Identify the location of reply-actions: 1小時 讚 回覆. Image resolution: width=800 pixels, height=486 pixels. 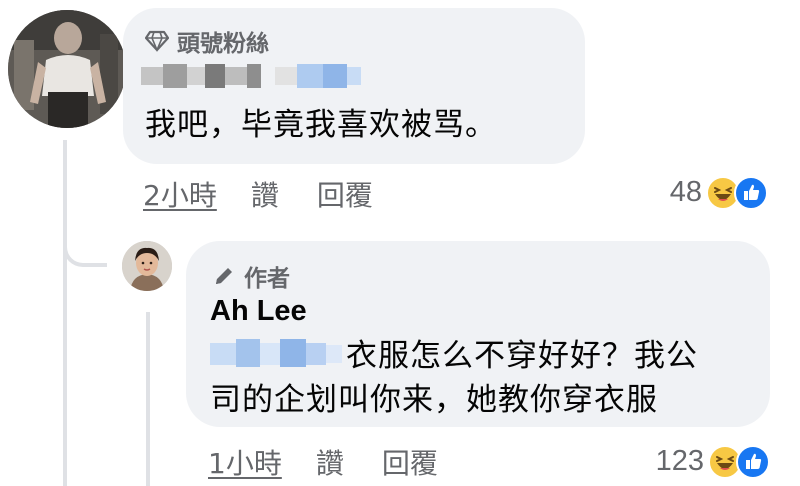
(323, 462).